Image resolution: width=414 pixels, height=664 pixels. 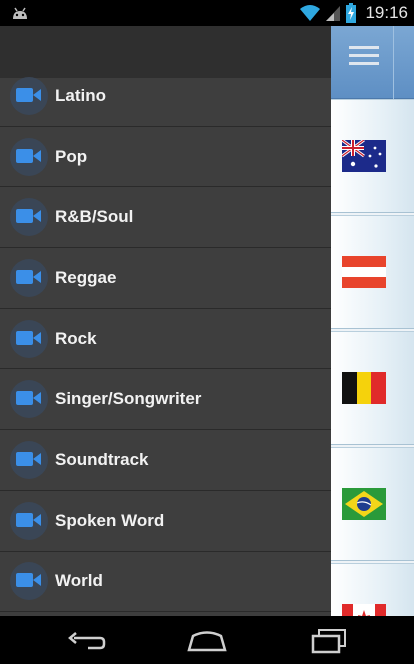 I want to click on drawer-item-label: Reggae, so click(x=86, y=277).